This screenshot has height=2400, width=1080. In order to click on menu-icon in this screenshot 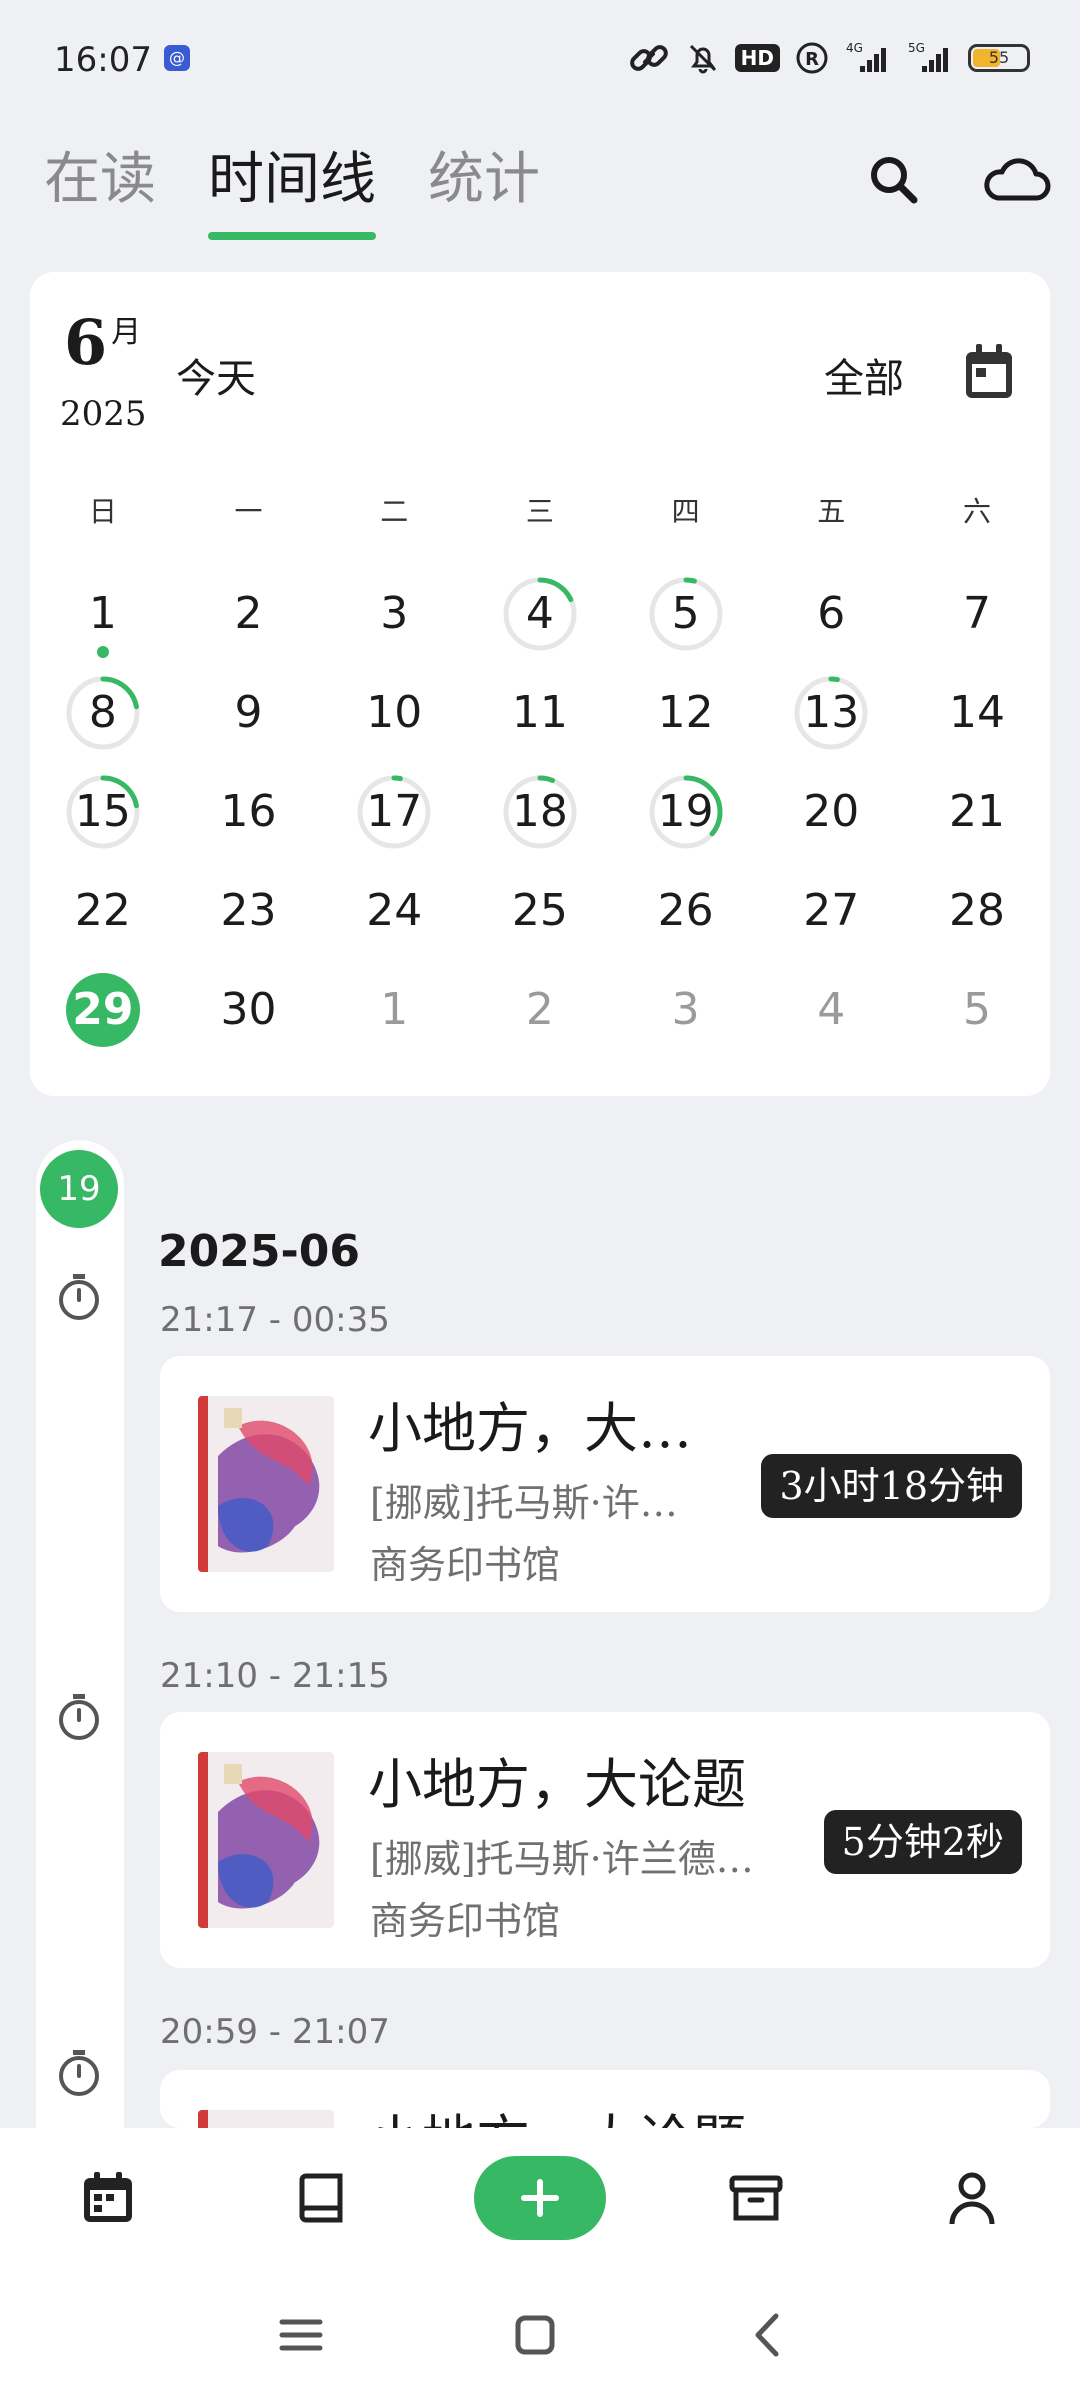, I will do `click(301, 2335)`.